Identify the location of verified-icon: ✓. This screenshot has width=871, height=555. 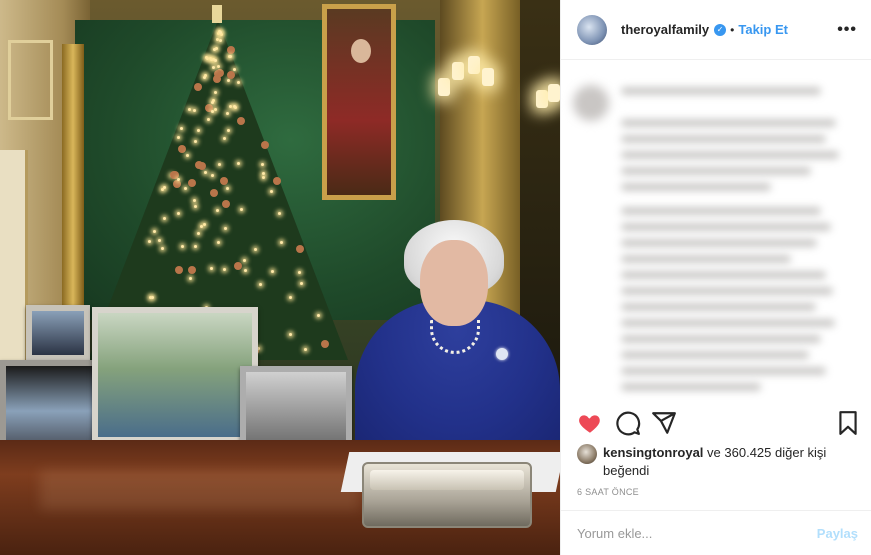
(720, 29).